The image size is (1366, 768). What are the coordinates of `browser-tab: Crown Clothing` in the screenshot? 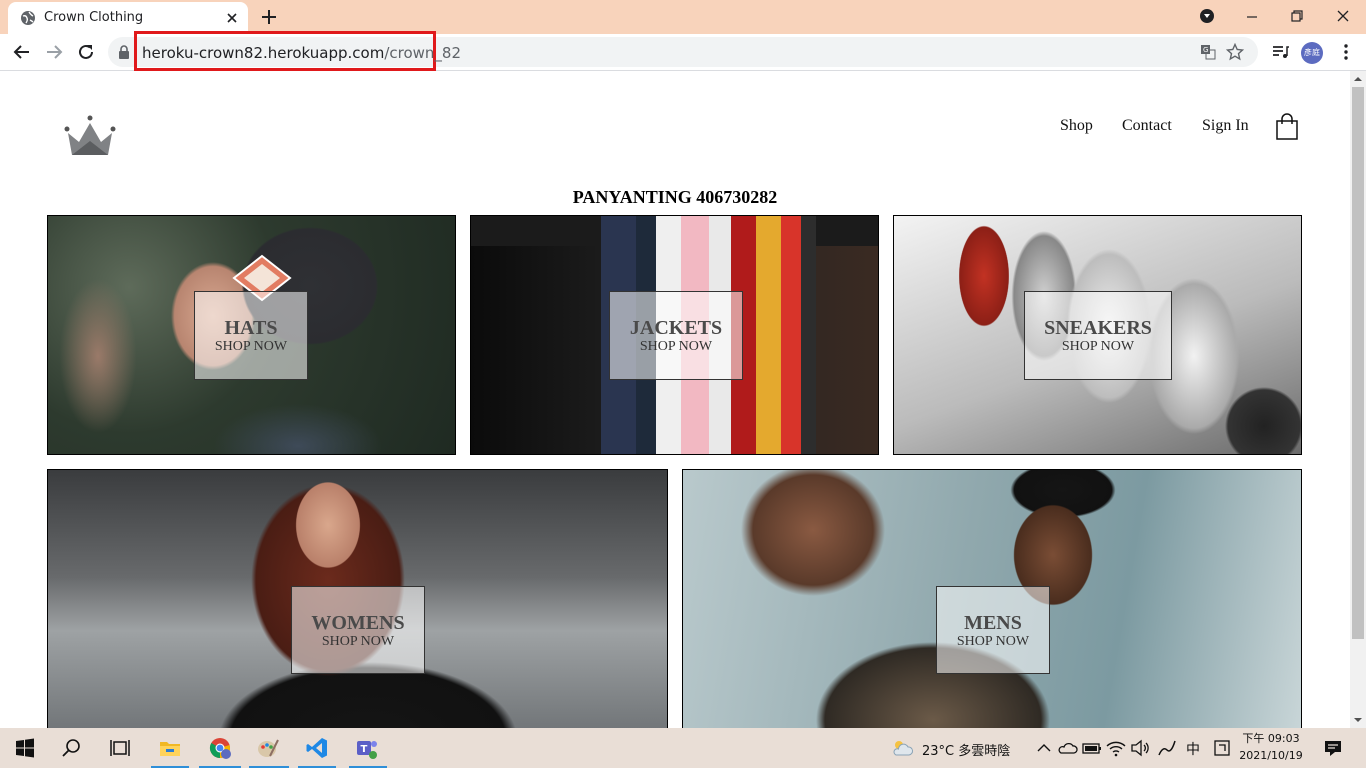 It's located at (128, 18).